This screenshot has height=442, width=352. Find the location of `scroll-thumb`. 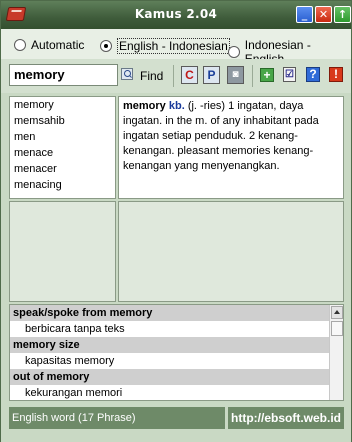

scroll-thumb is located at coordinates (337, 328).